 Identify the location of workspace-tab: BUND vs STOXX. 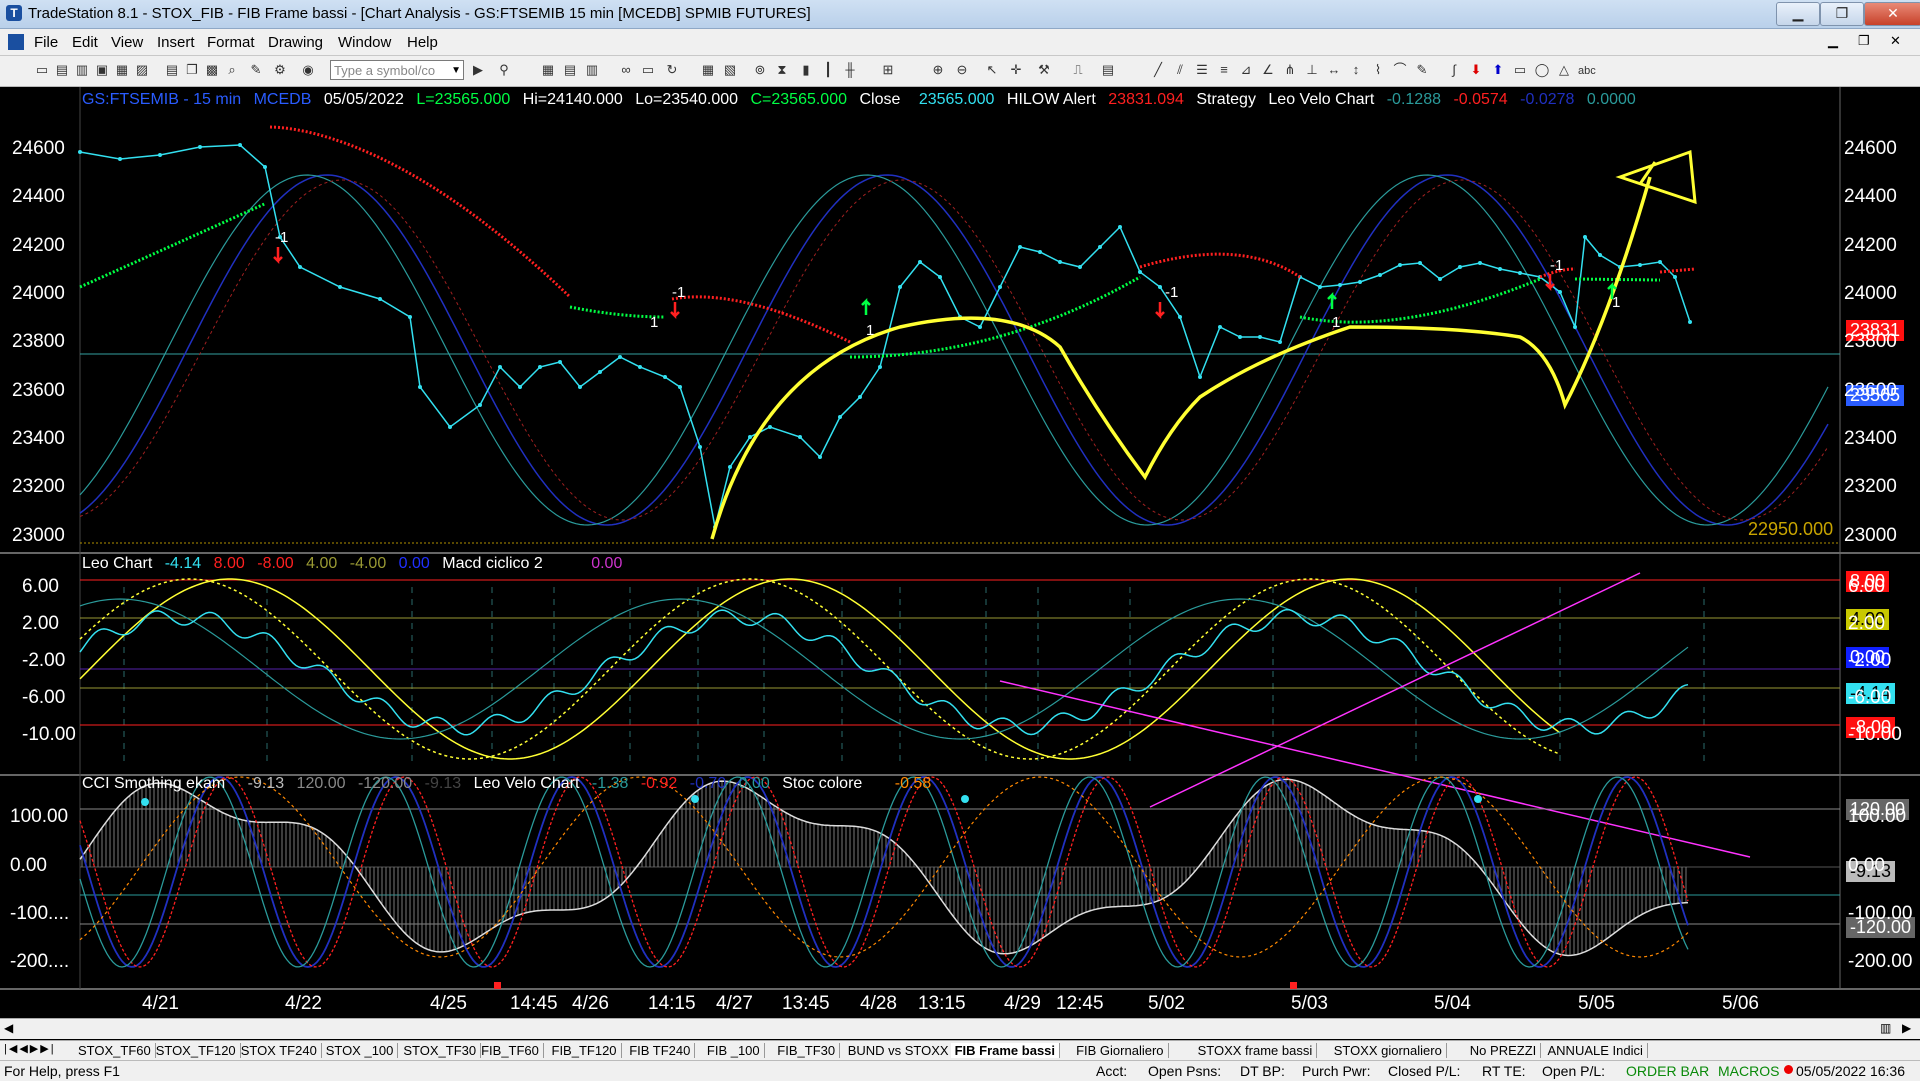
(899, 1050).